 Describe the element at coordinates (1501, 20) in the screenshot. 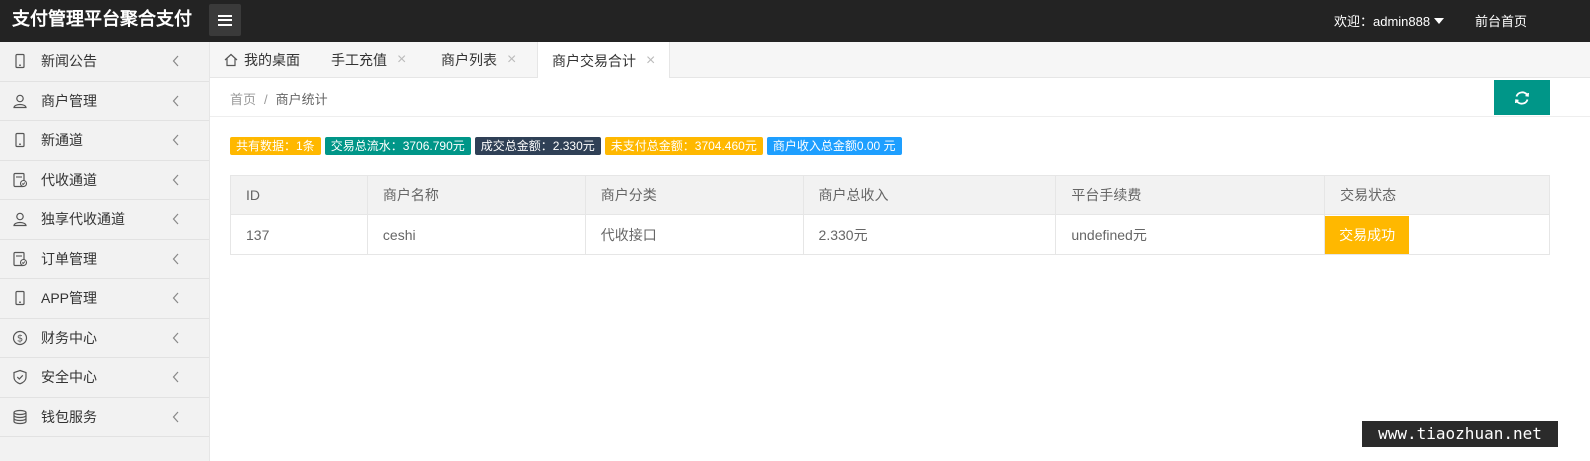

I see `front-home-link: 前台首页` at that location.